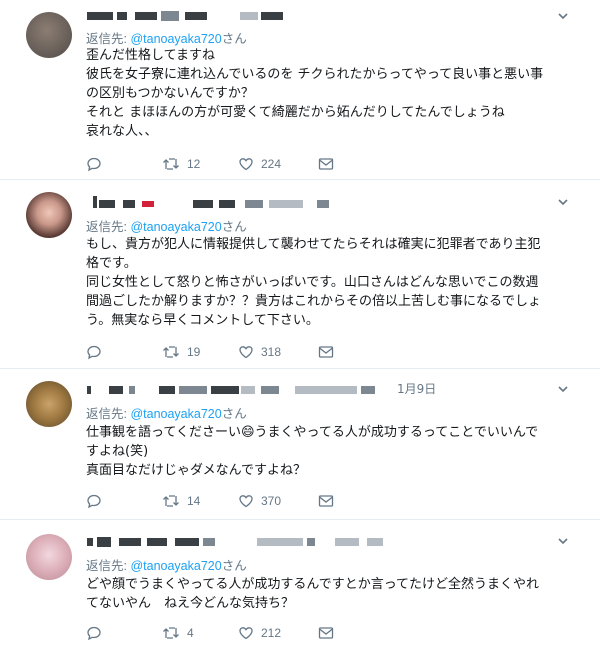  I want to click on tweet-text-line: 同じ女性として怒りと怖さがいっぱいです。山口さんはどんな思いでこの数週, so click(312, 282).